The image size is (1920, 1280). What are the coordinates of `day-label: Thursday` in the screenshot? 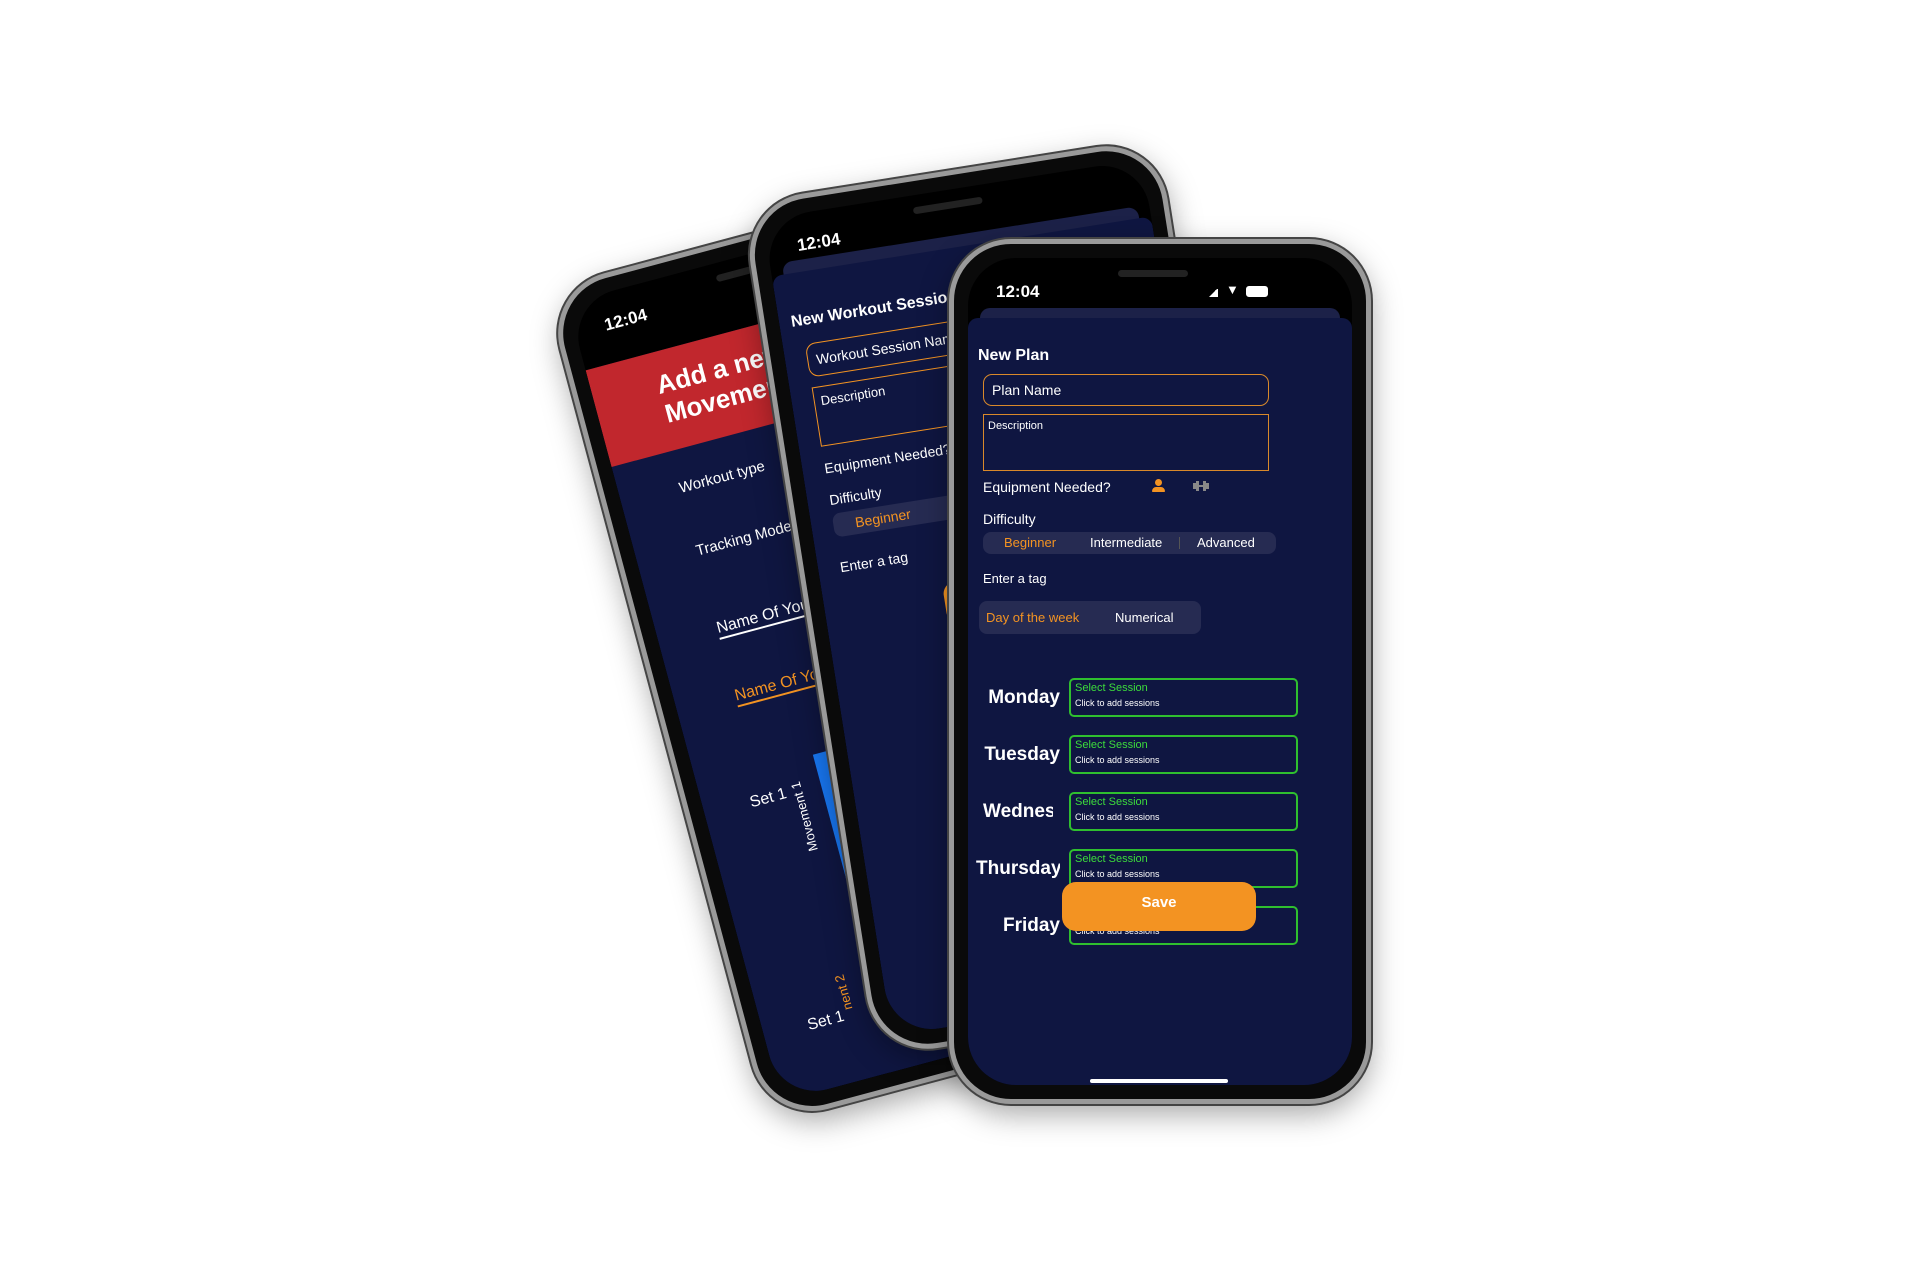 It's located at (1018, 868).